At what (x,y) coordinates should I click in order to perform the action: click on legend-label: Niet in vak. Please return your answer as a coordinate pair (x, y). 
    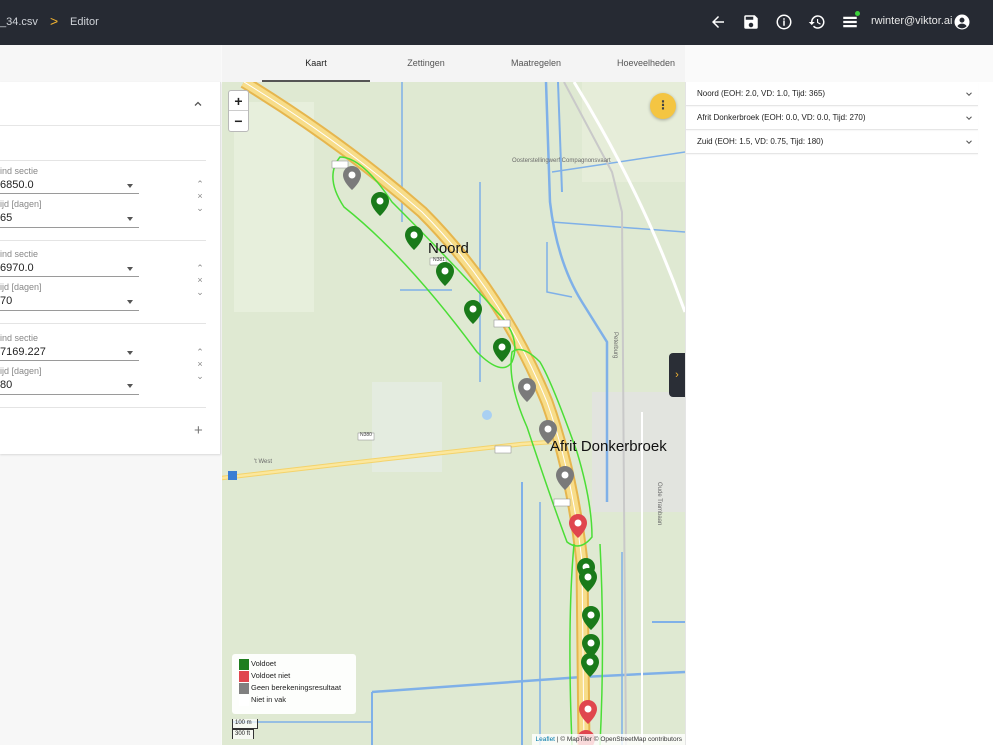
    Looking at the image, I should click on (269, 699).